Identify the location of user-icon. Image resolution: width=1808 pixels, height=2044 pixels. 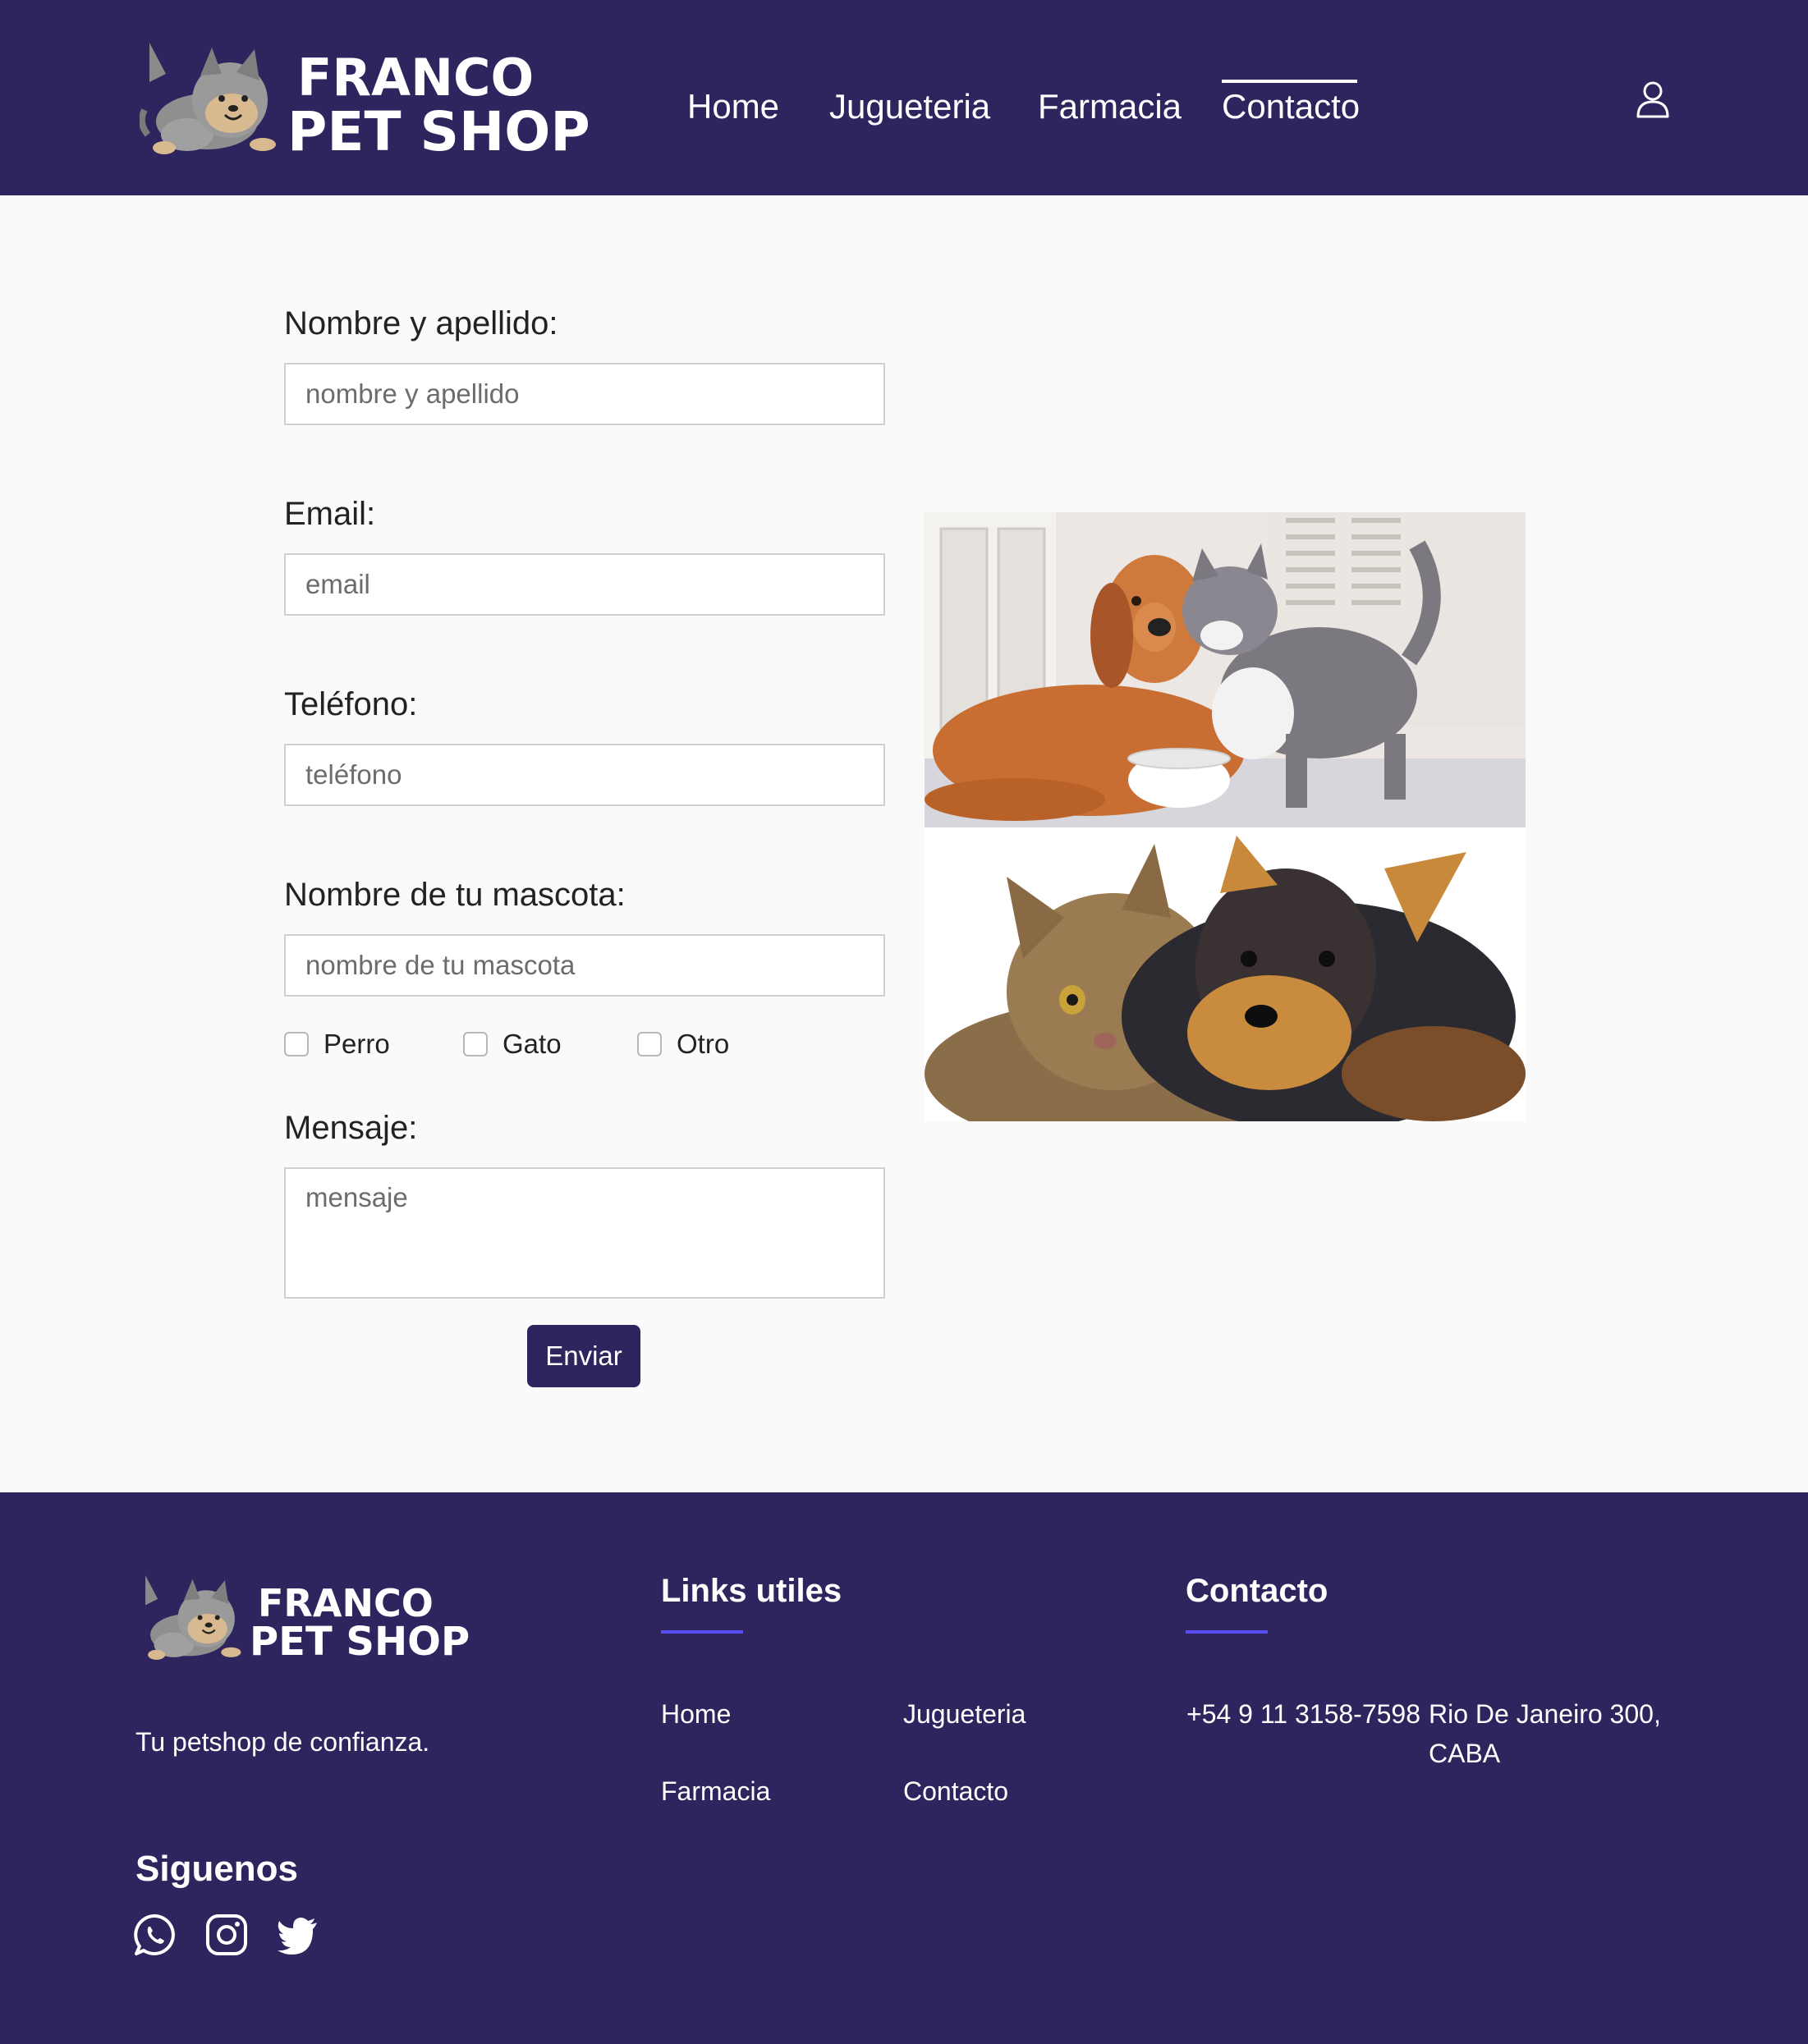
(1653, 99).